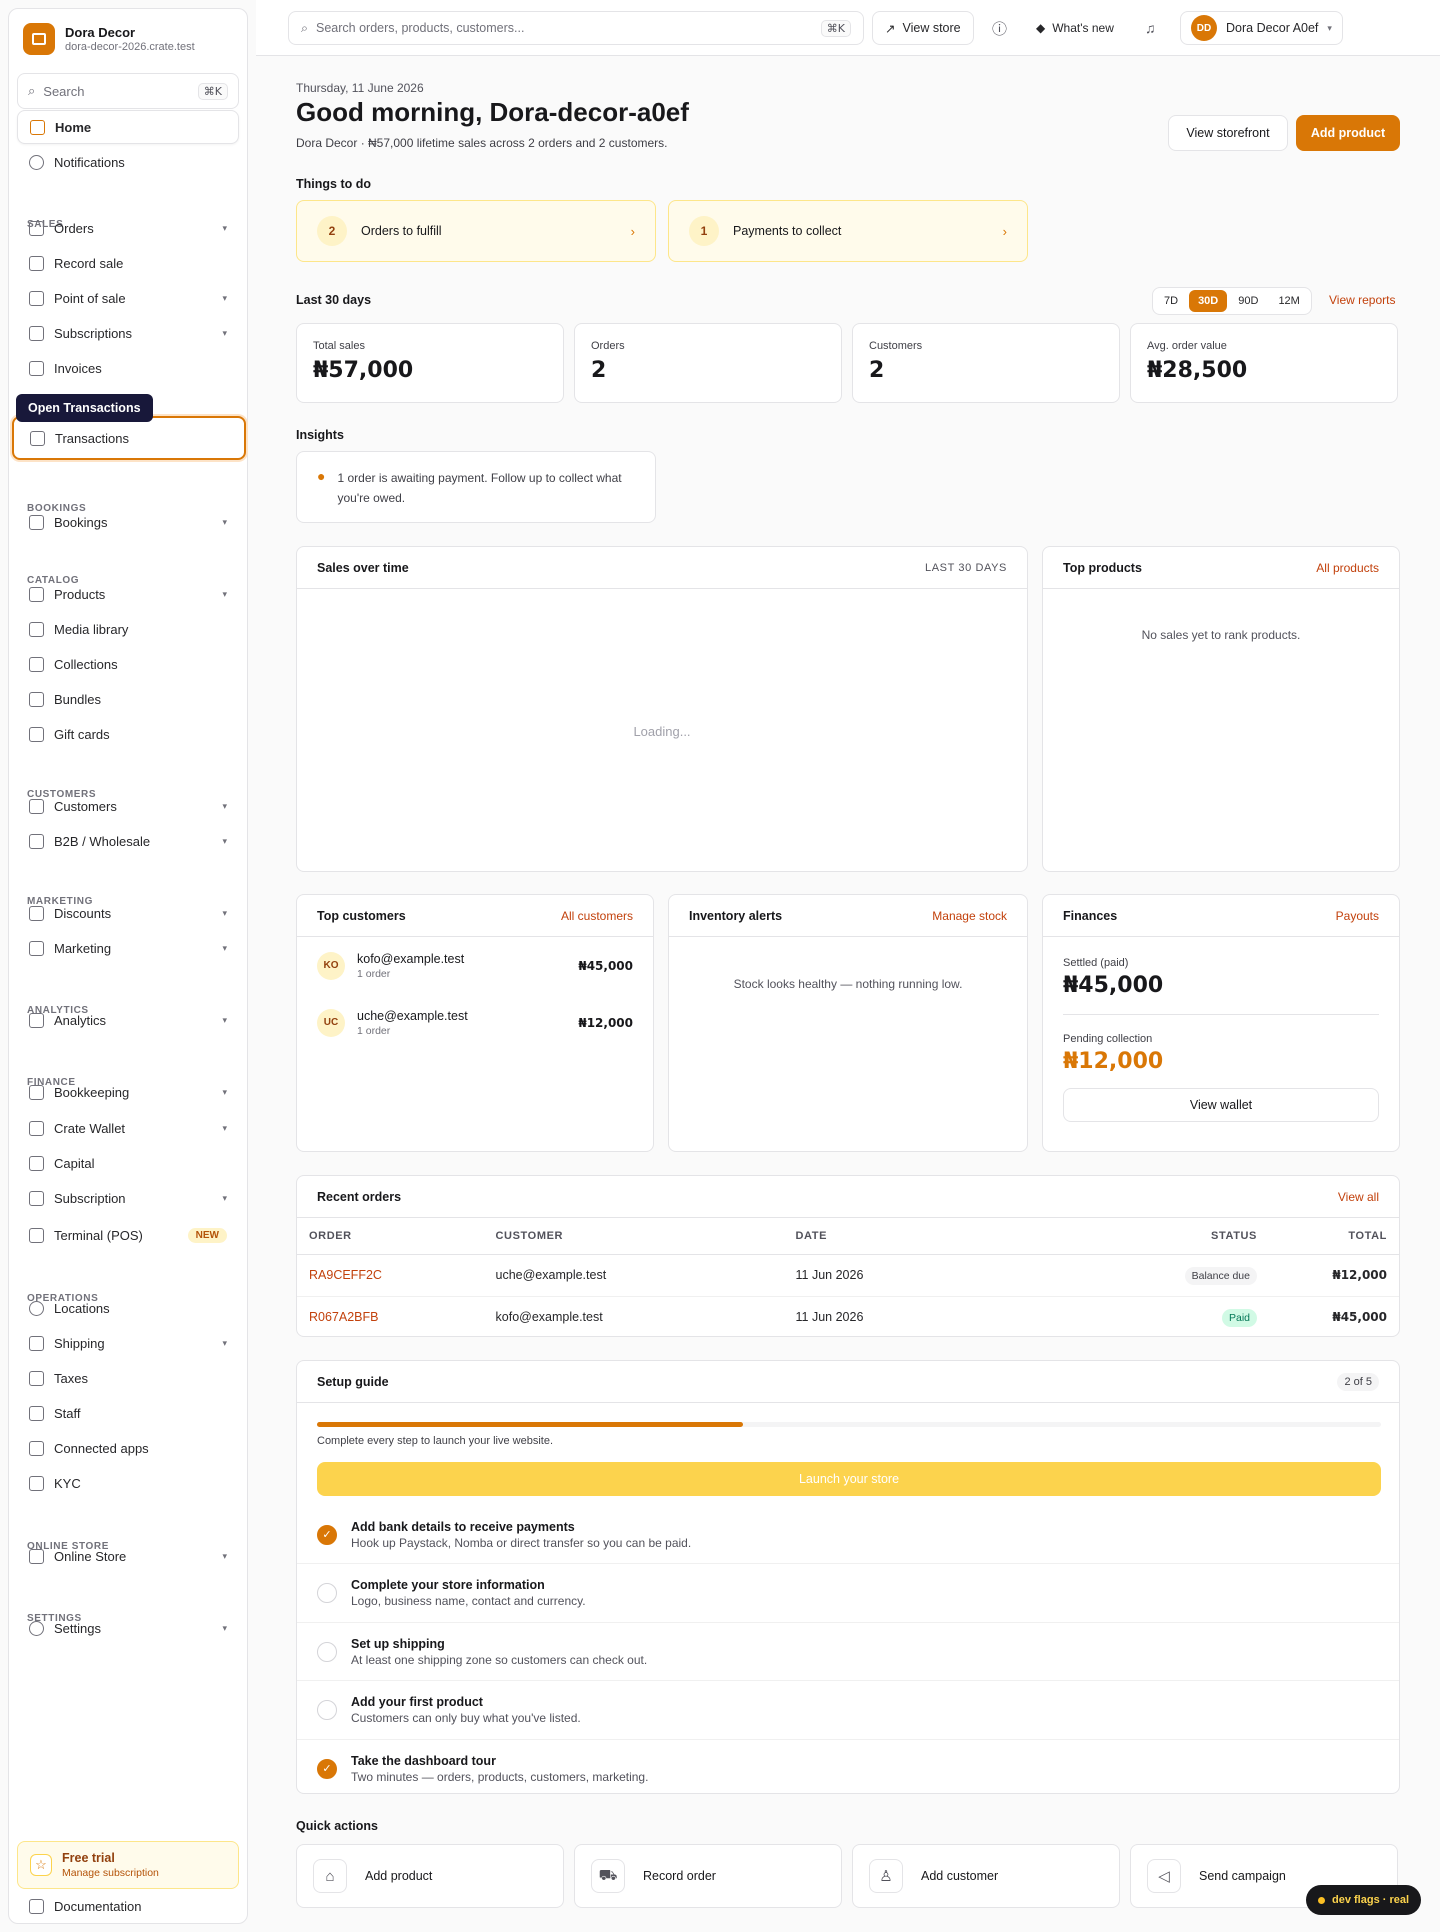 The image size is (1440, 1932). What do you see at coordinates (128, 263) in the screenshot?
I see `sidebar-item-record-sale: Record sale` at bounding box center [128, 263].